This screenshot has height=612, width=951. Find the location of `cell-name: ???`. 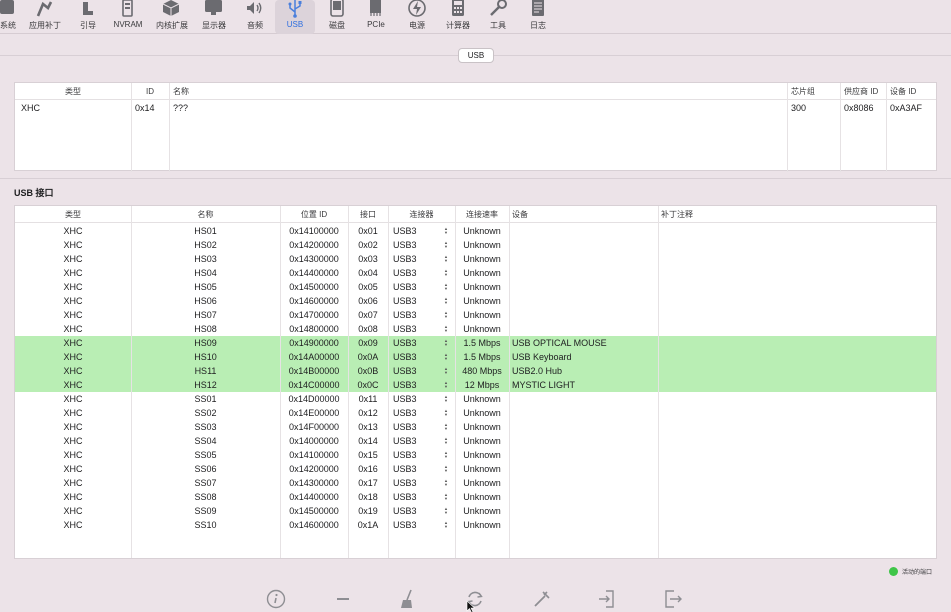

cell-name: ??? is located at coordinates (181, 108).